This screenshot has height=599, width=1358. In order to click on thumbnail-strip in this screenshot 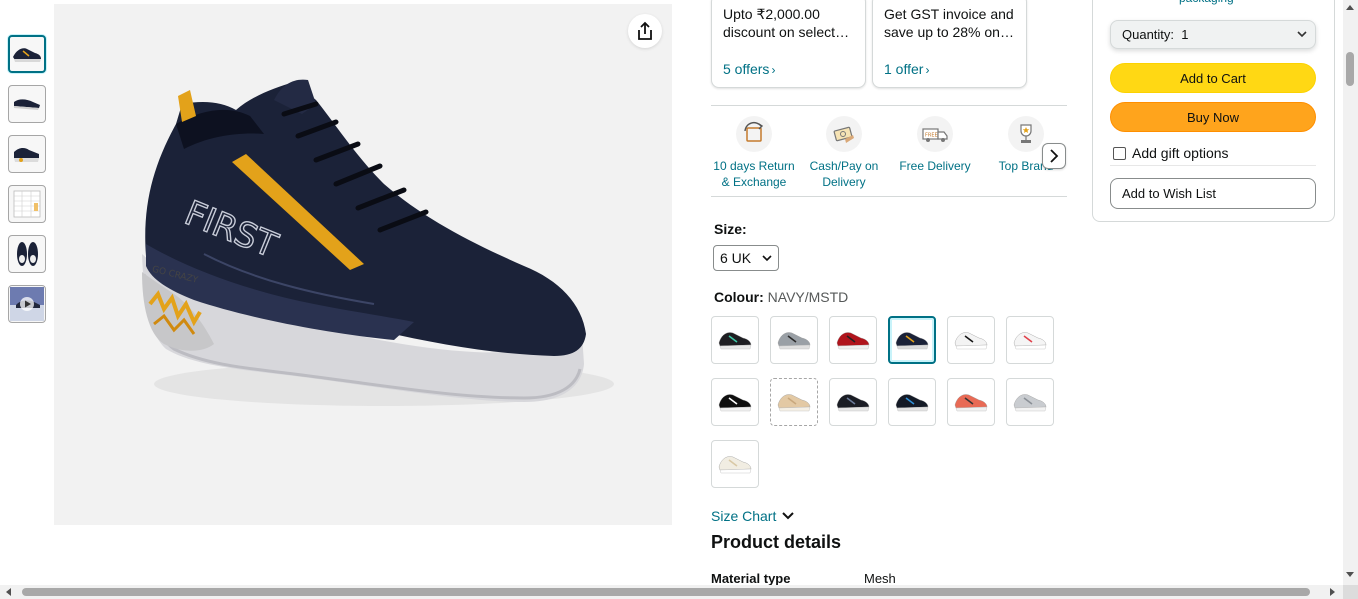, I will do `click(29, 185)`.